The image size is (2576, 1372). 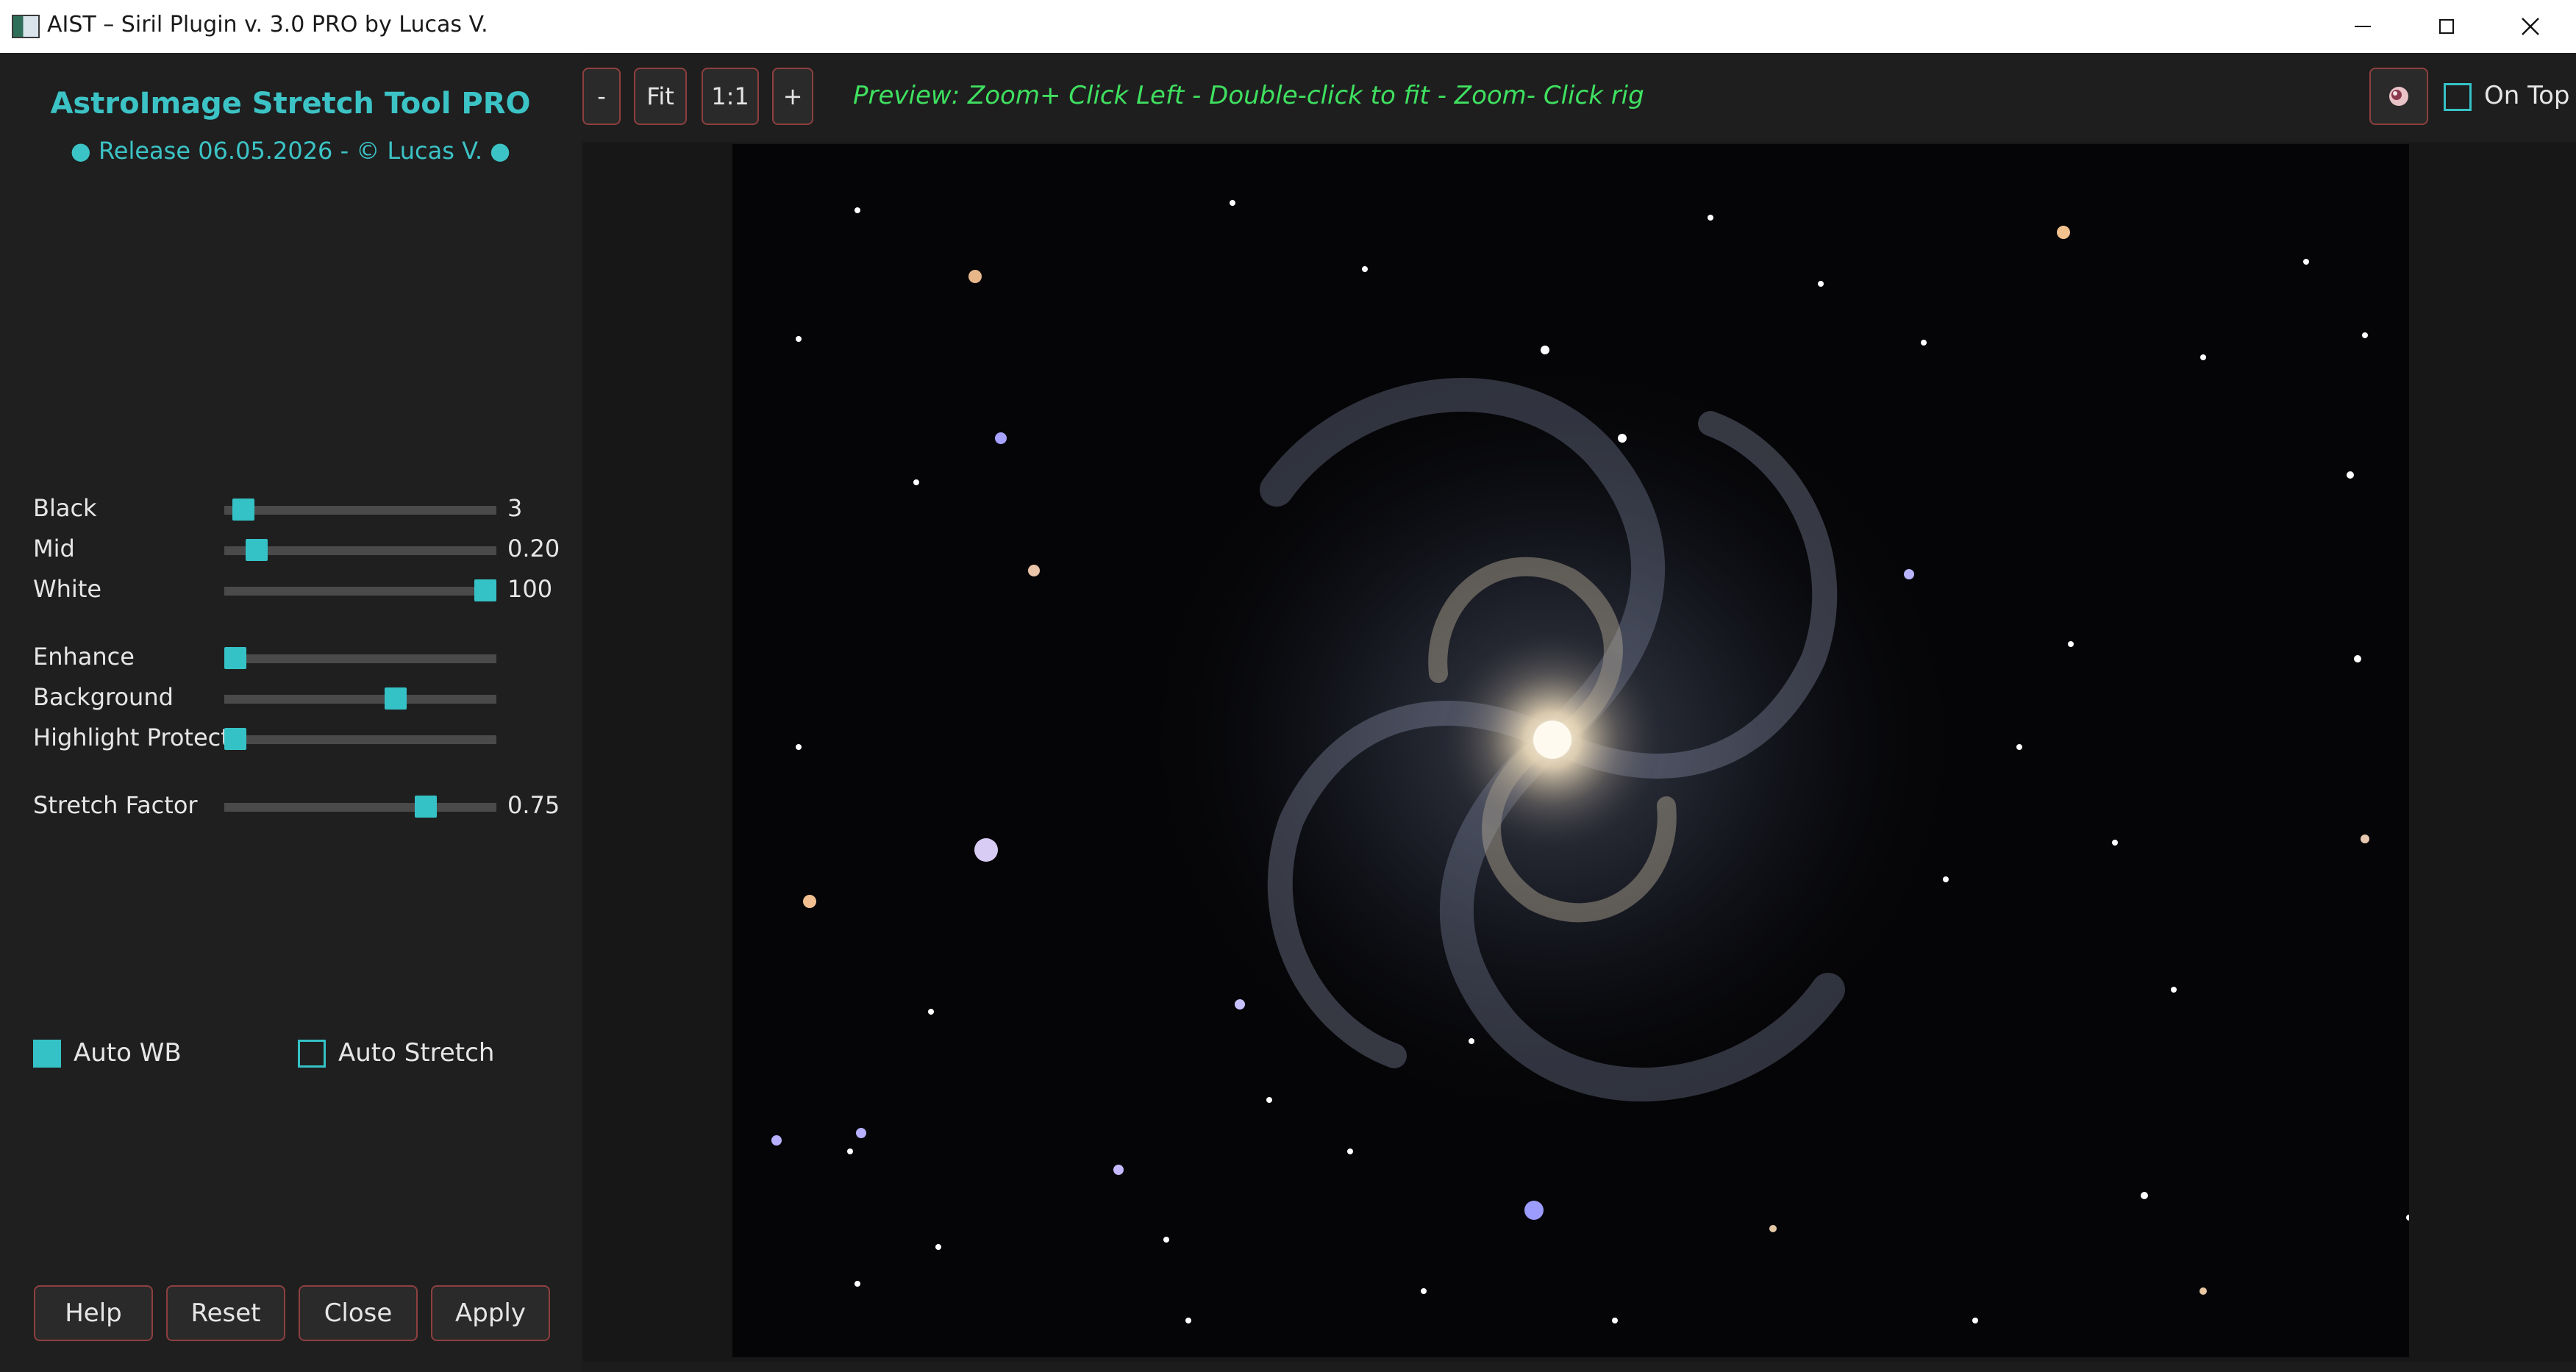 I want to click on minimize-button, so click(x=2363, y=26).